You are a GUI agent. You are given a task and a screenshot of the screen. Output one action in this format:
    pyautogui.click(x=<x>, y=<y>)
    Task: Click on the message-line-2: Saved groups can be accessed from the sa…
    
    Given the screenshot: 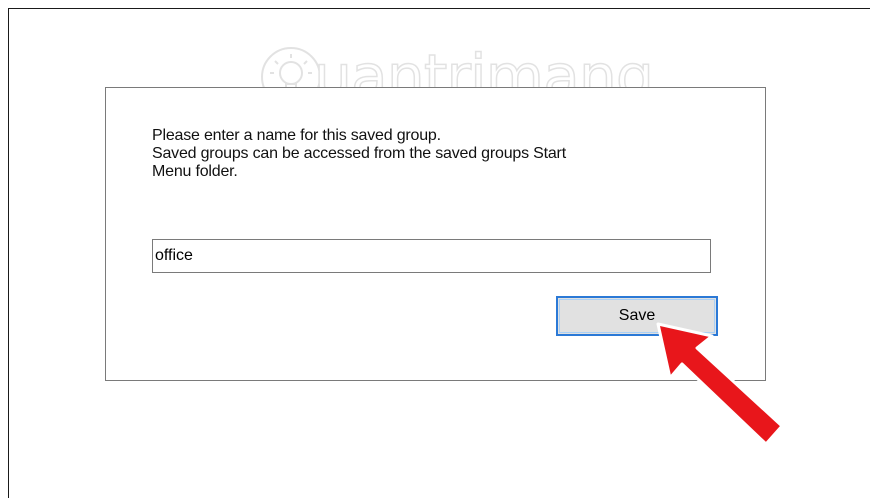 What is the action you would take?
    pyautogui.click(x=359, y=153)
    